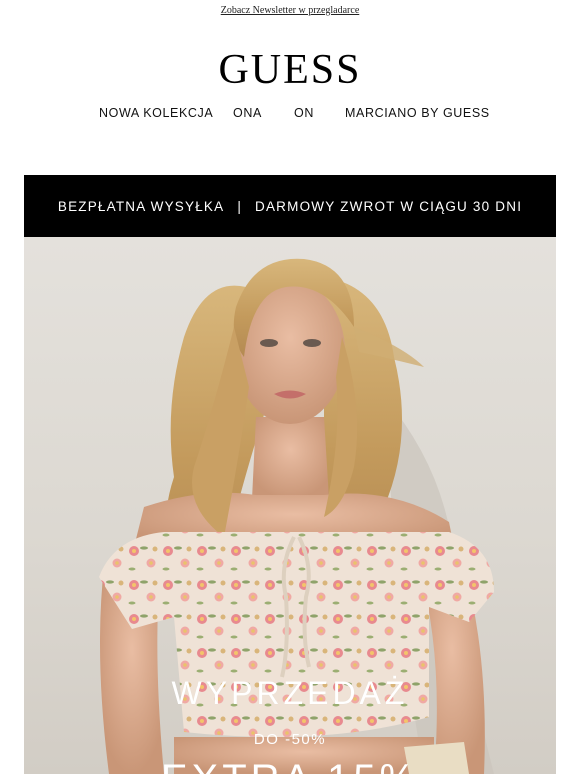 This screenshot has width=580, height=774. I want to click on preheader: Zobacz Newsletter w przegladarce, so click(290, 11).